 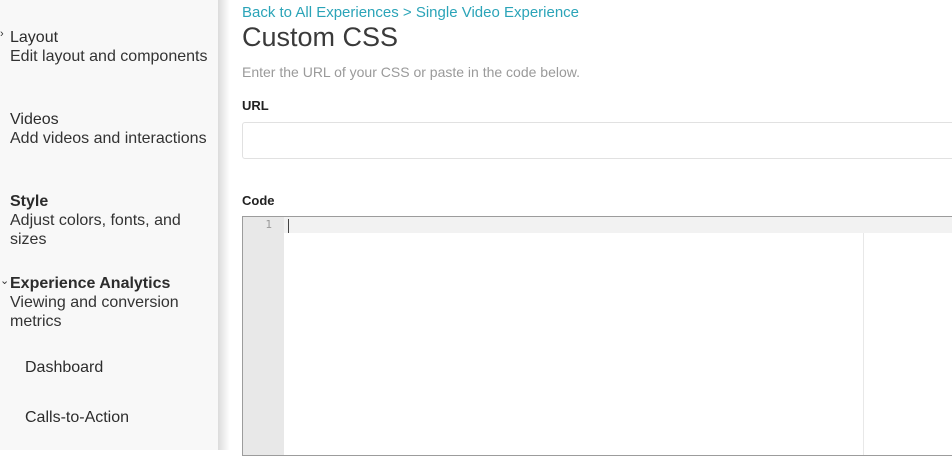 I want to click on sidebar-item-title: Experience Analytics, so click(x=90, y=283).